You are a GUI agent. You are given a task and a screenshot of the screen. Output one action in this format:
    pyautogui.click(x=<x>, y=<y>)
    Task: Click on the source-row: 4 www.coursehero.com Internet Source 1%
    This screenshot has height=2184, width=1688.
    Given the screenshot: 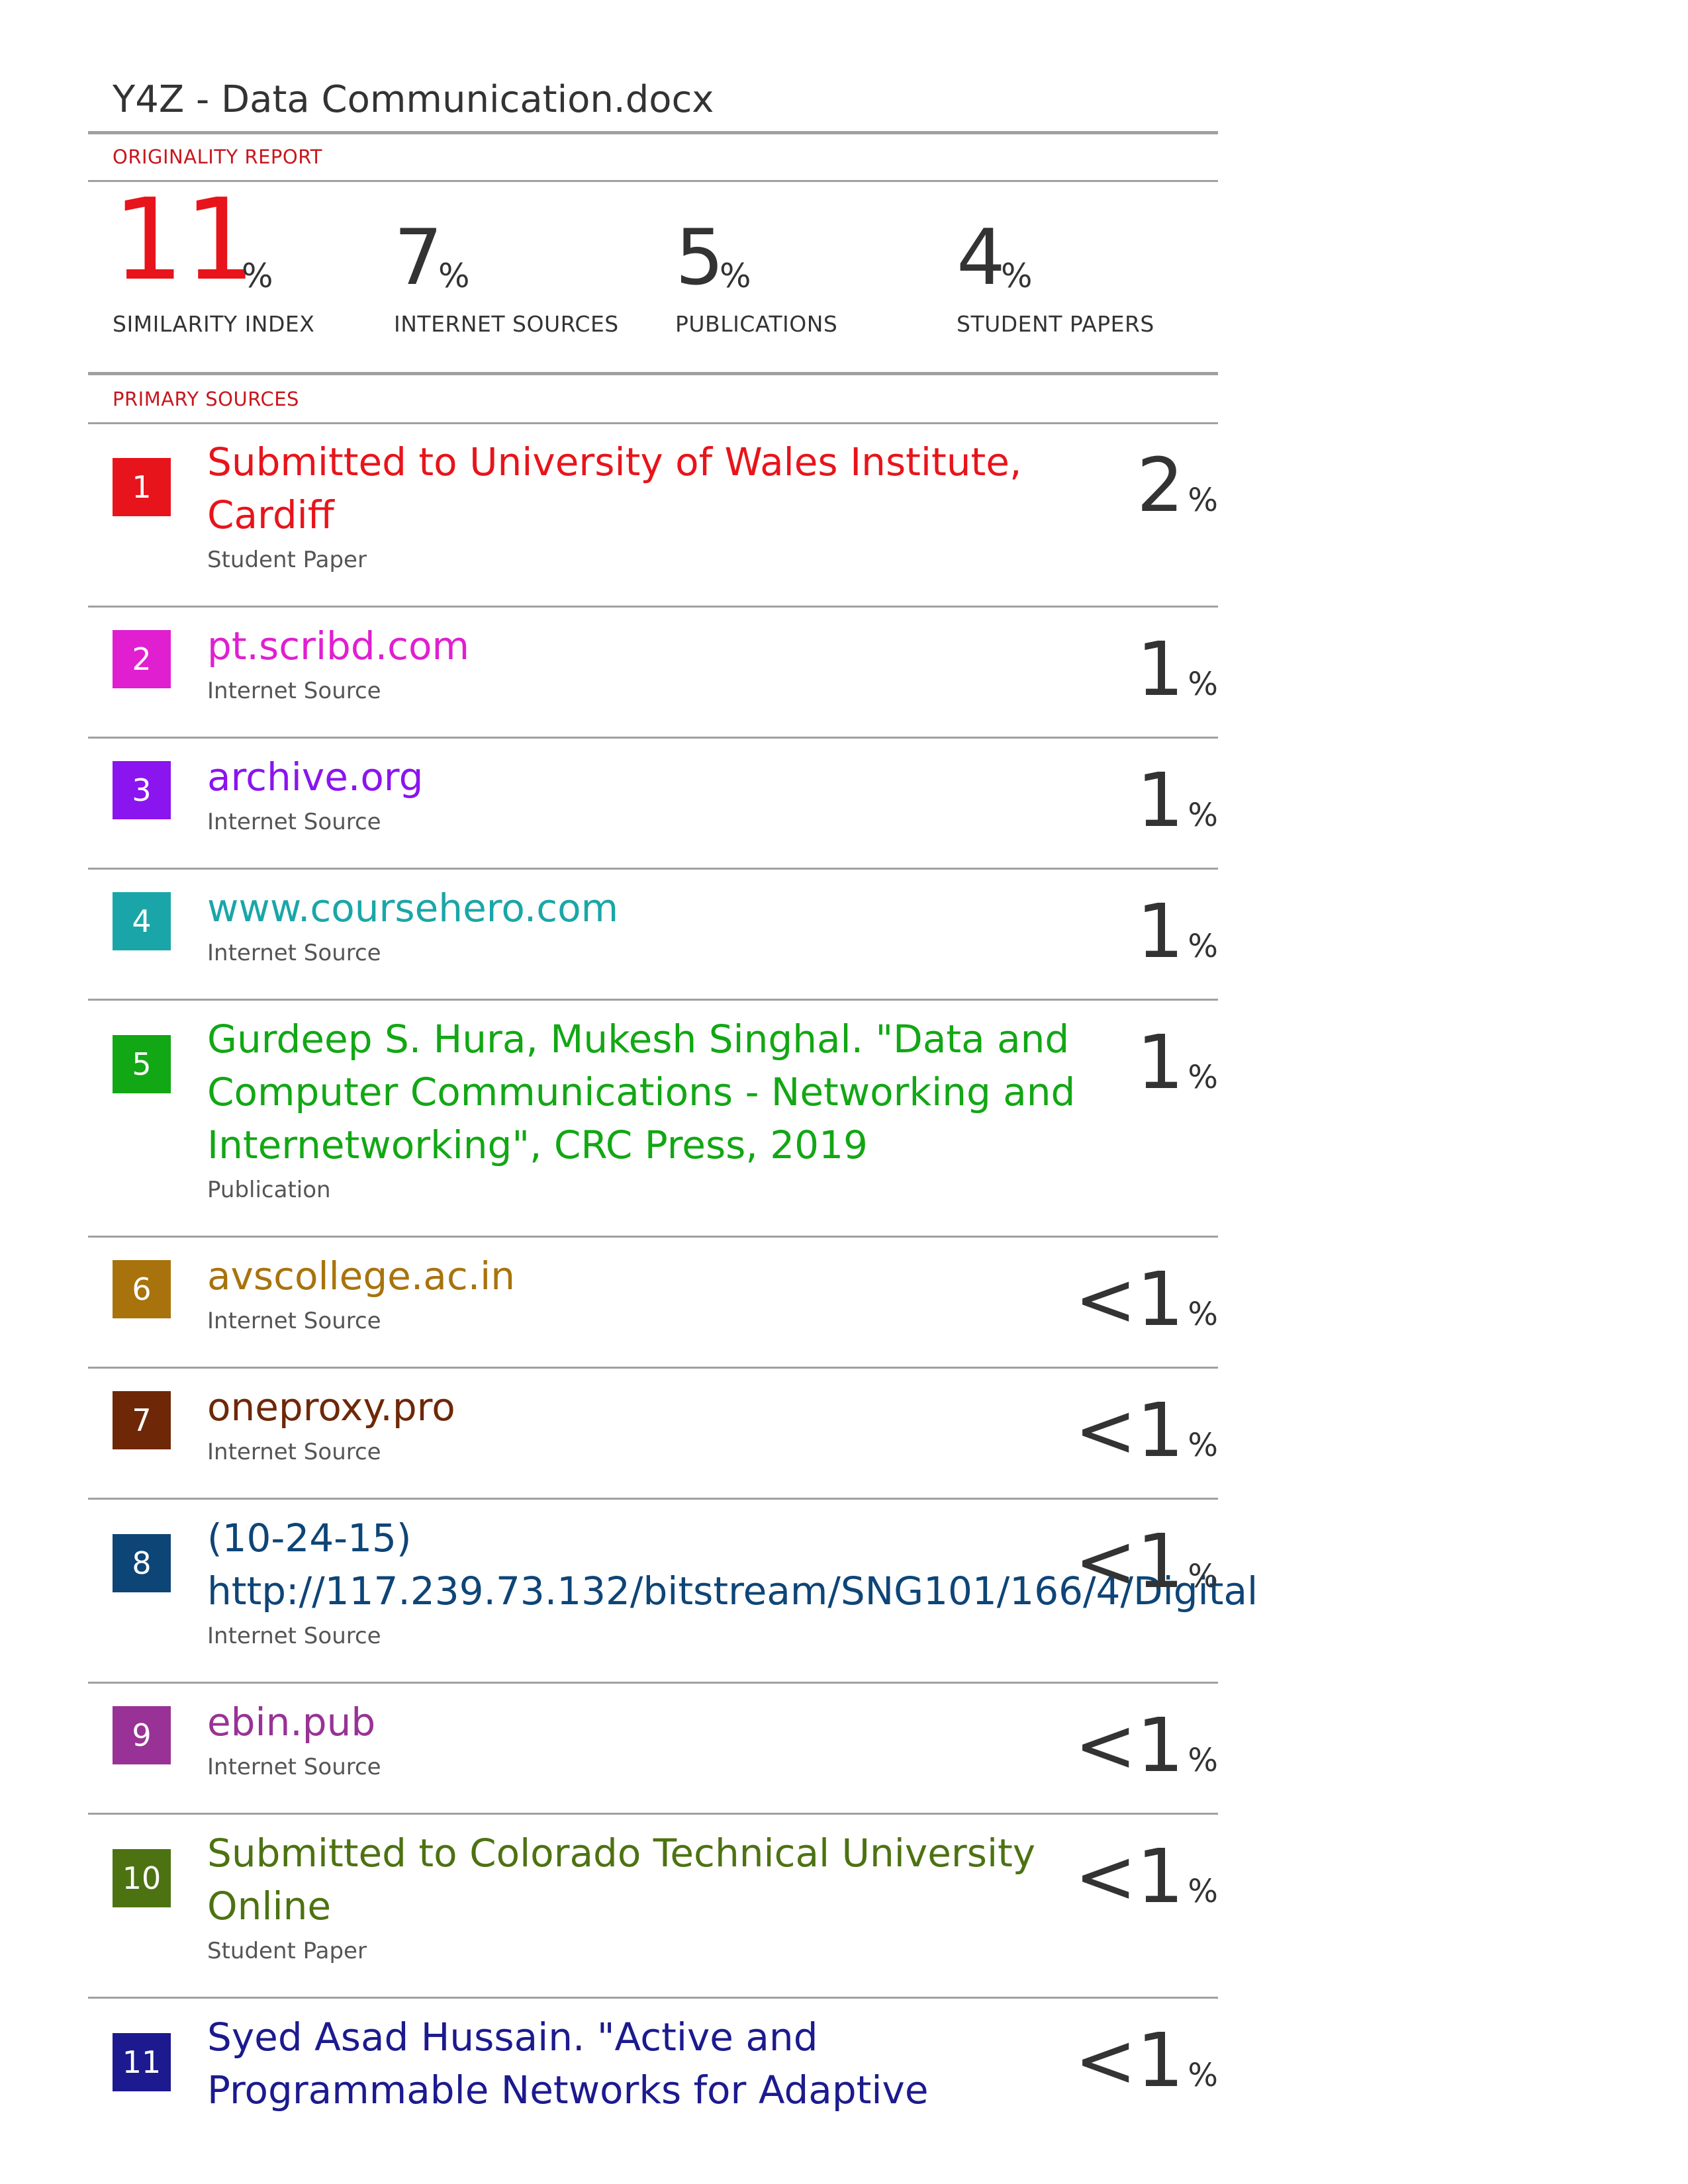 What is the action you would take?
    pyautogui.click(x=653, y=934)
    